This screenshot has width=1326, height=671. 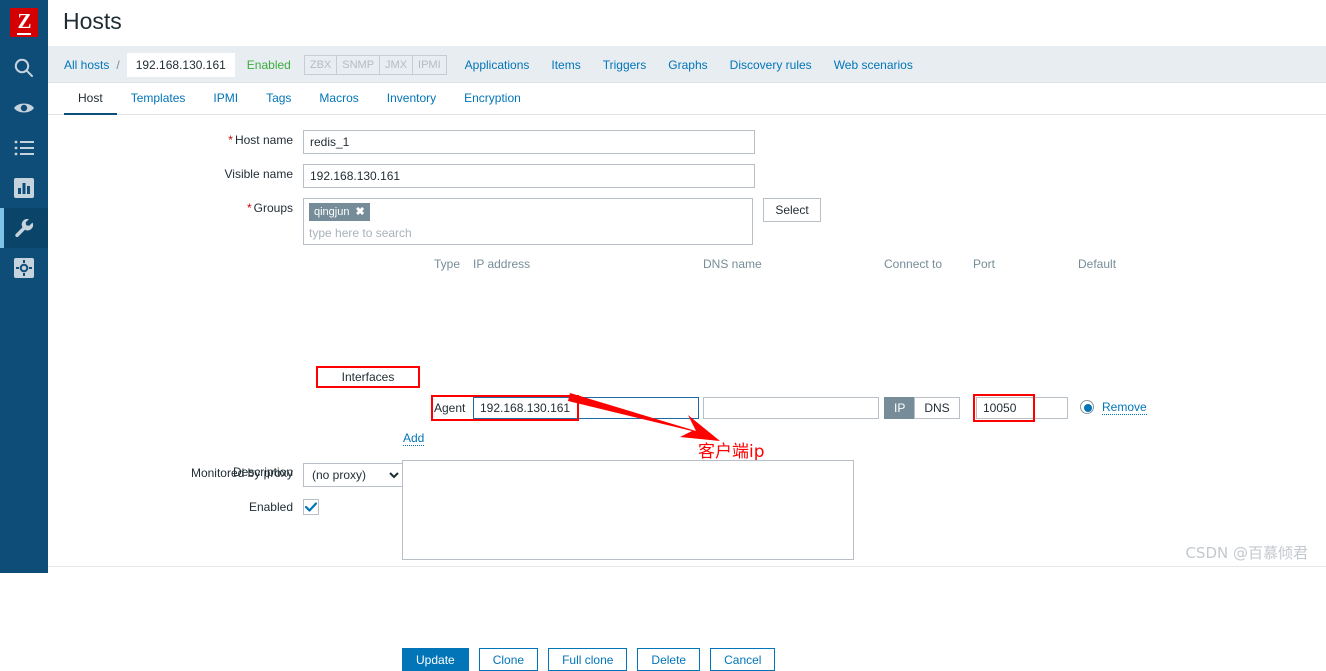 I want to click on zabbix-logo: Z, so click(x=24, y=22).